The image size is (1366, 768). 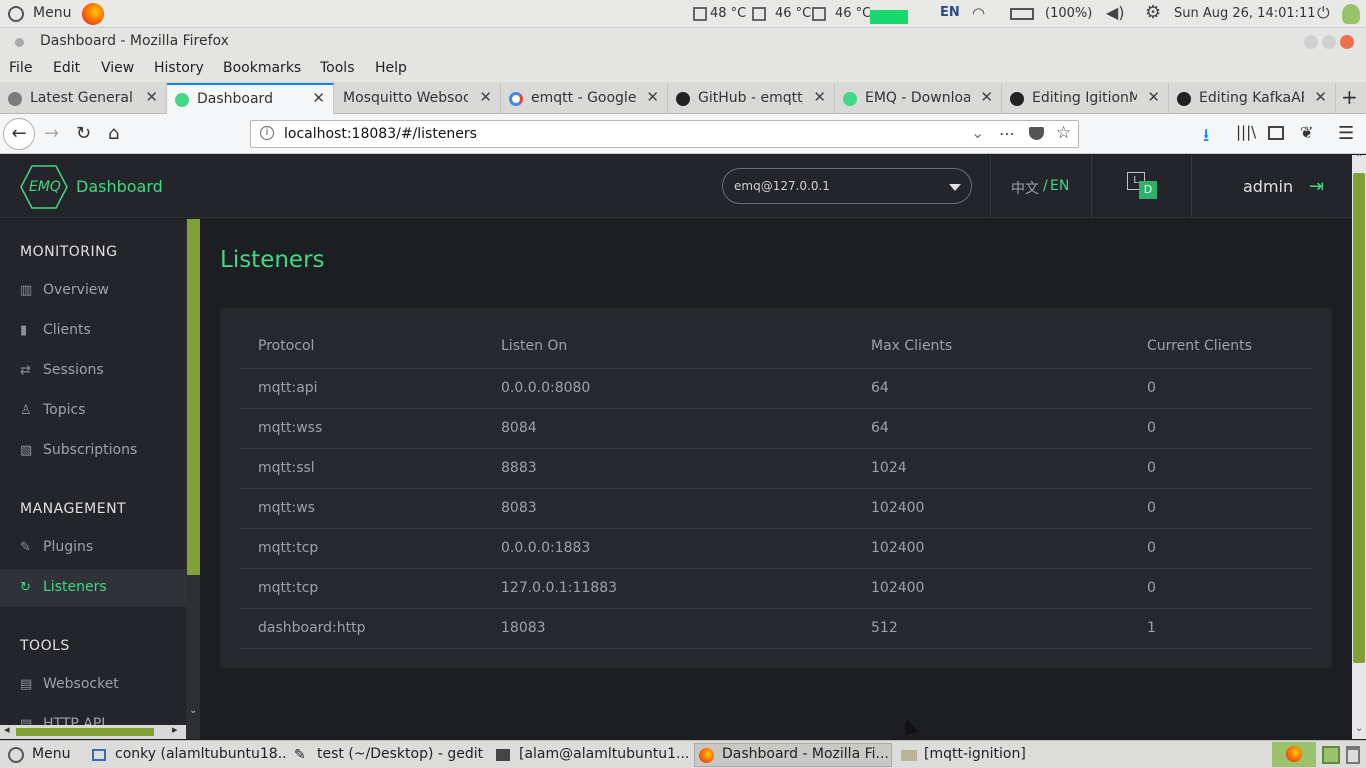 I want to click on logout-icon: ⇥, so click(x=1316, y=186).